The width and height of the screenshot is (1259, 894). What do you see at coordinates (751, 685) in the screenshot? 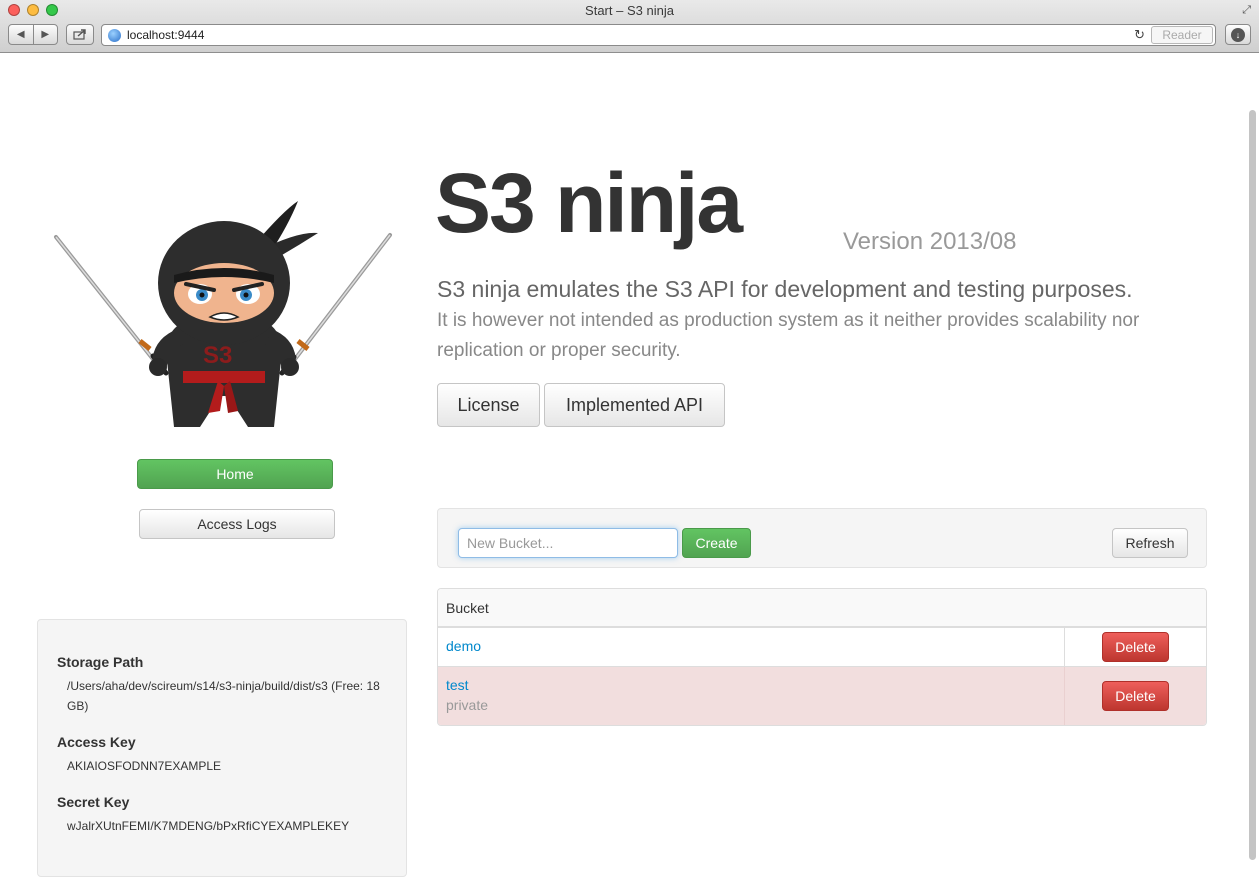
I see `bucket-link-test: test` at bounding box center [751, 685].